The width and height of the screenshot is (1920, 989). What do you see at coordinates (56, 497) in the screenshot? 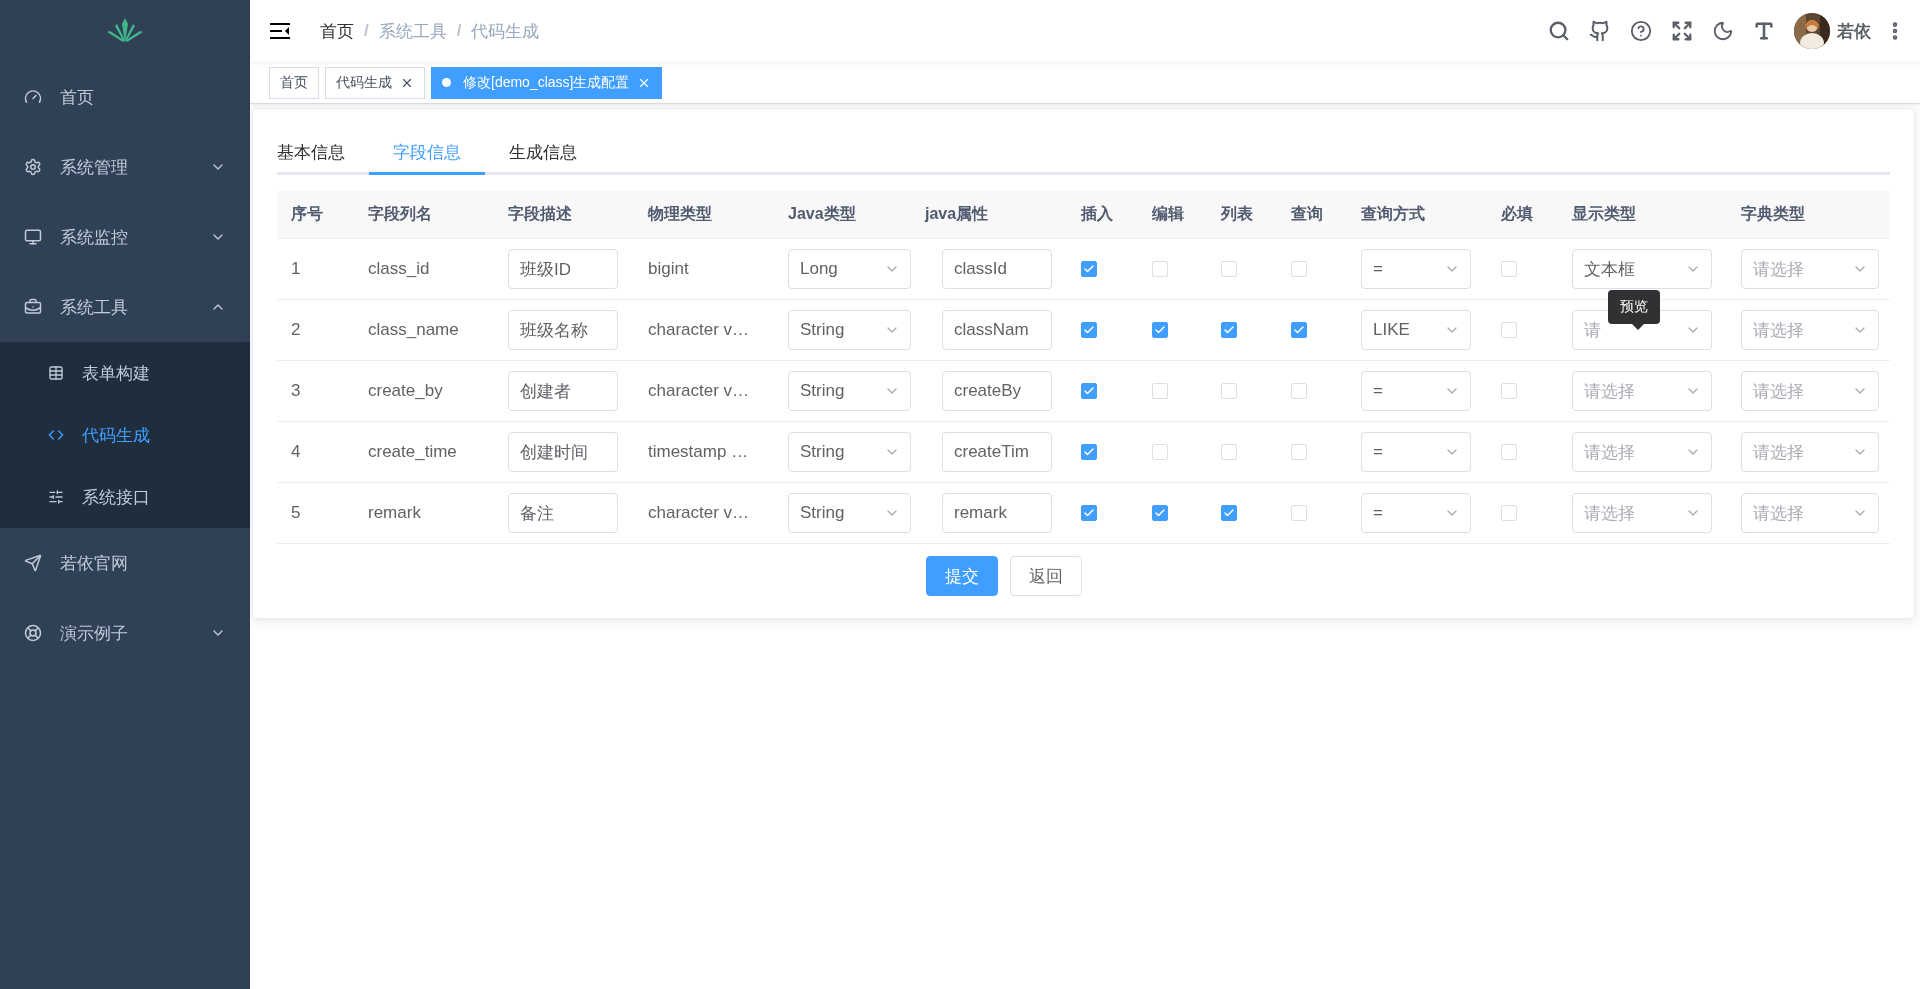
I see `sliders-icon` at bounding box center [56, 497].